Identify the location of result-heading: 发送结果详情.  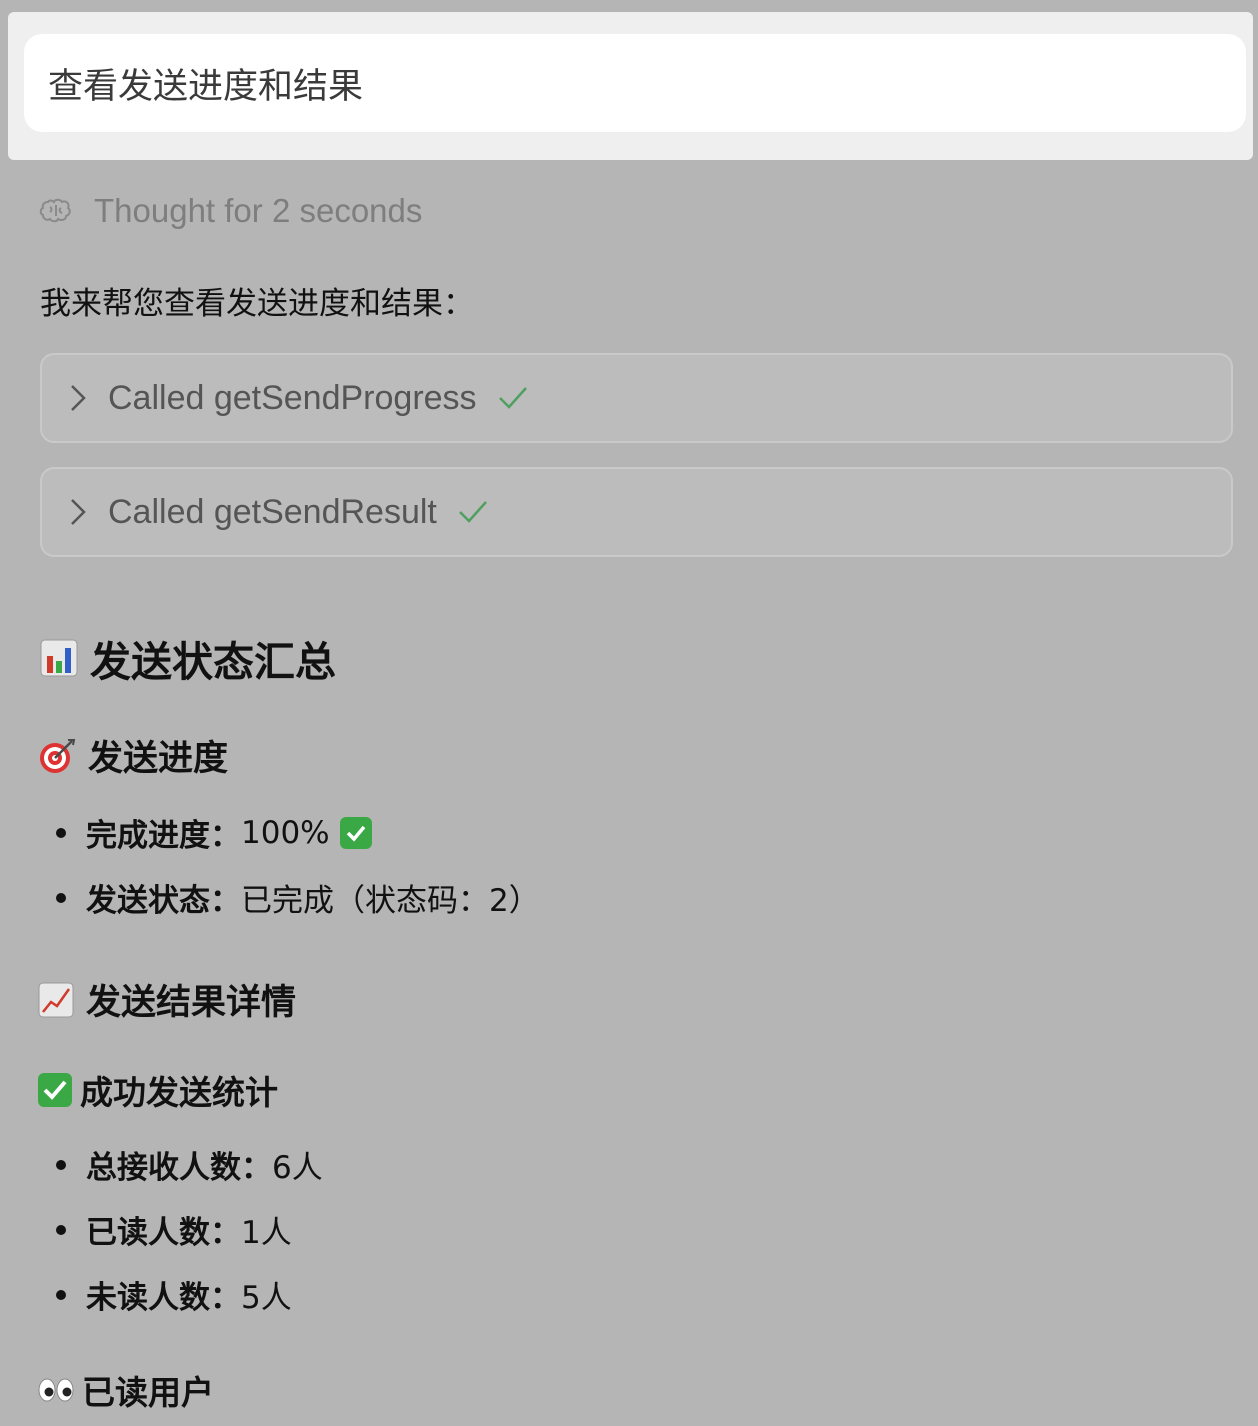
(167, 999).